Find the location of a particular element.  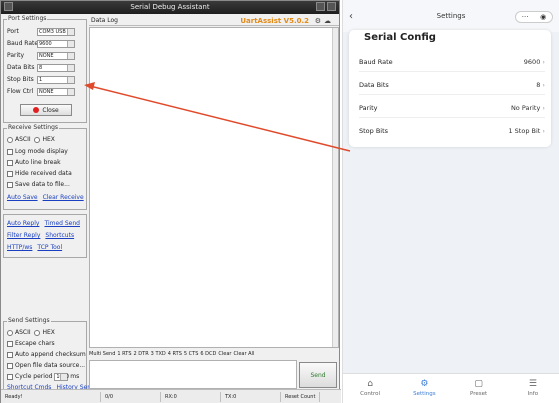

arrow-line is located at coordinates (220, 118).